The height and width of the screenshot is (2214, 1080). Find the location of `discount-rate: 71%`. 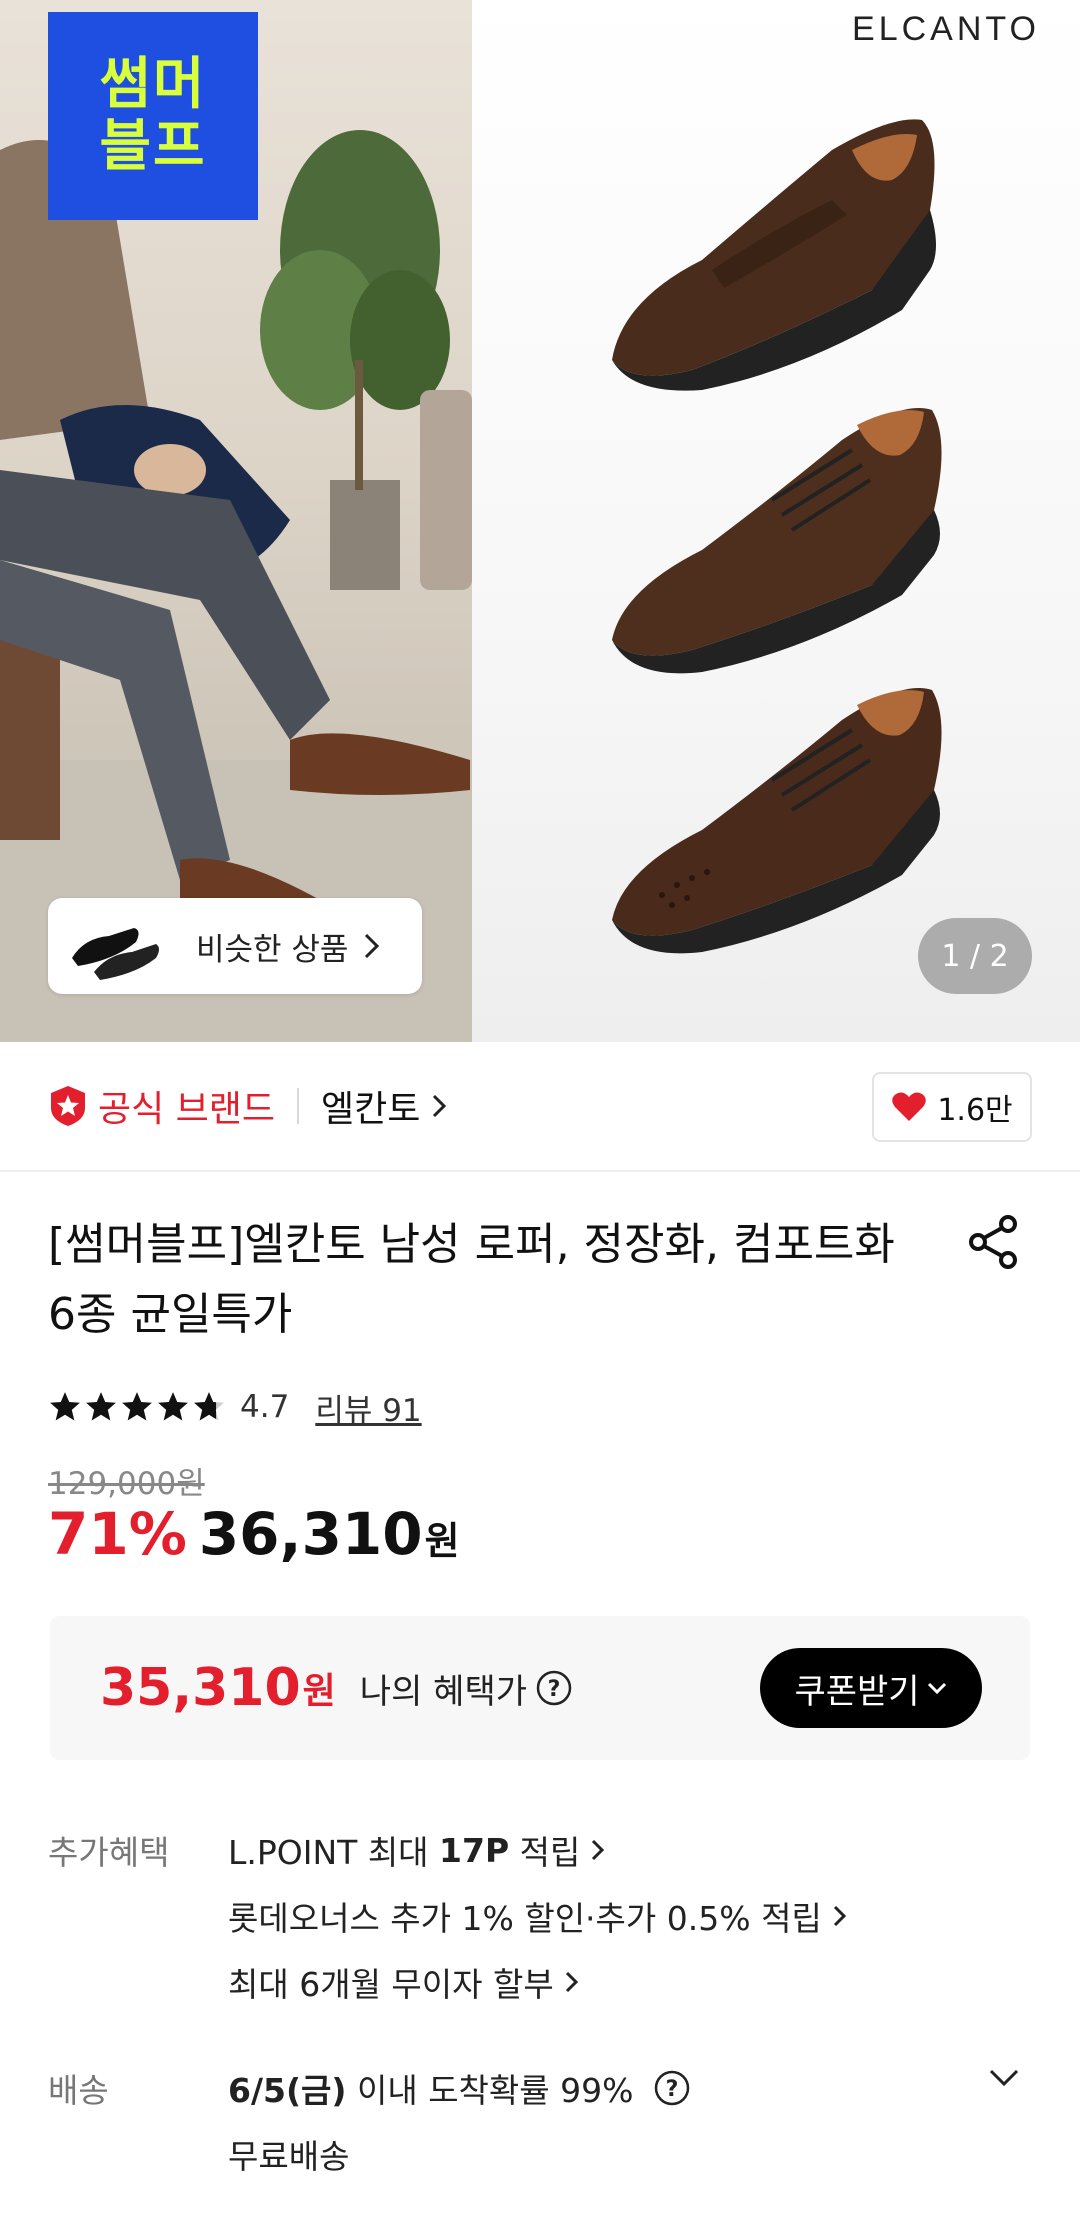

discount-rate: 71% is located at coordinates (117, 1534).